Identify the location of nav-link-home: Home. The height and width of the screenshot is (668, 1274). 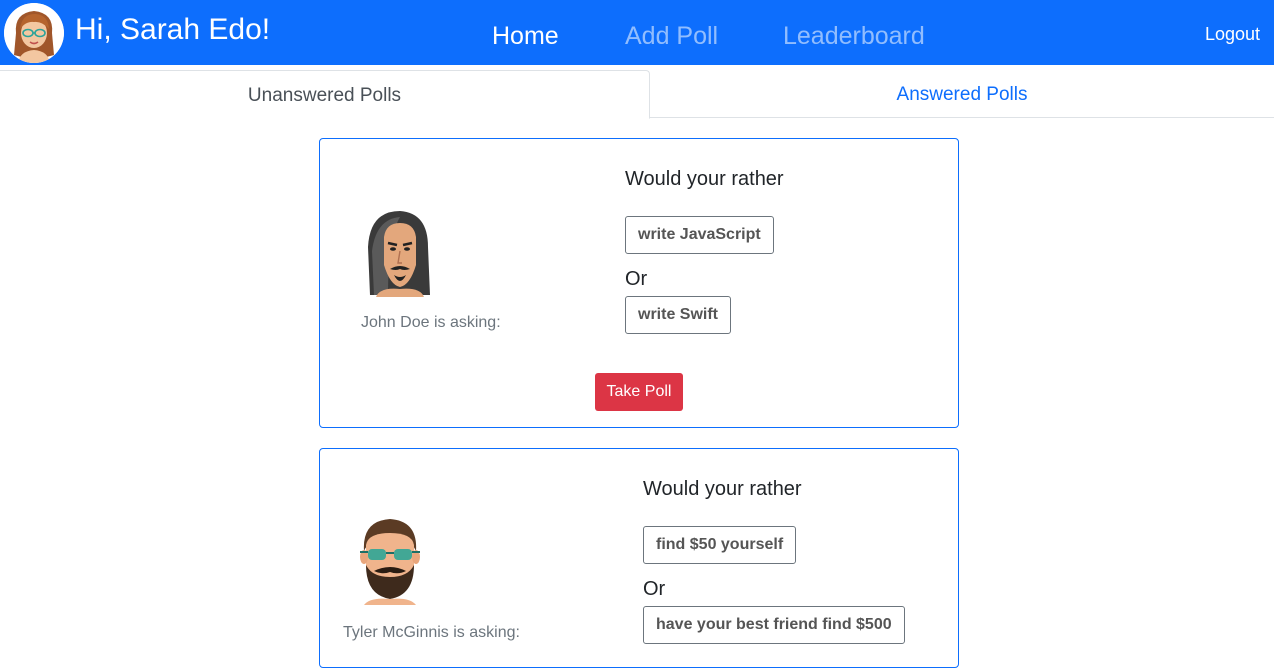
(525, 36).